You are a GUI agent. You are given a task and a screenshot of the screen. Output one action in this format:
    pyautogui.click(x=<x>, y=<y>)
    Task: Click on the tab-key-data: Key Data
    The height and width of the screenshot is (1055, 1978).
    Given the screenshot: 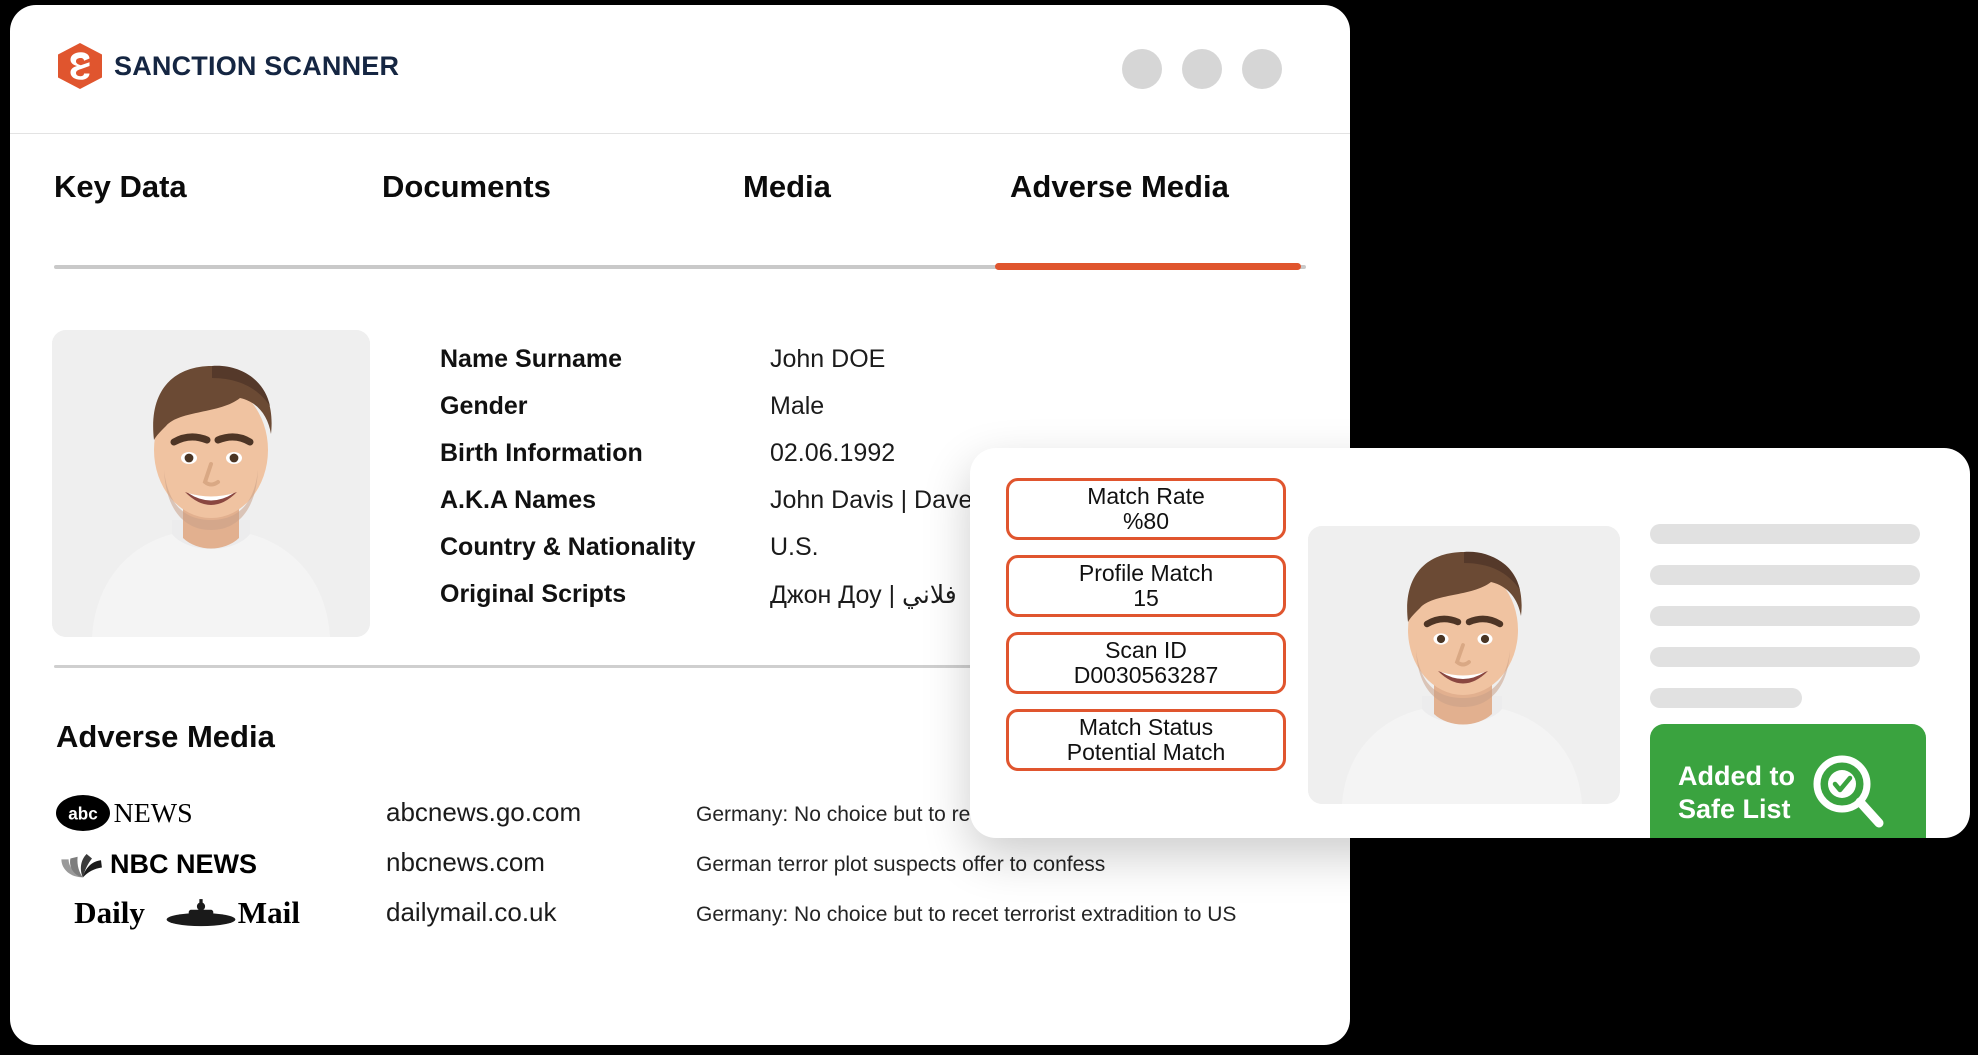 What is the action you would take?
    pyautogui.click(x=120, y=187)
    